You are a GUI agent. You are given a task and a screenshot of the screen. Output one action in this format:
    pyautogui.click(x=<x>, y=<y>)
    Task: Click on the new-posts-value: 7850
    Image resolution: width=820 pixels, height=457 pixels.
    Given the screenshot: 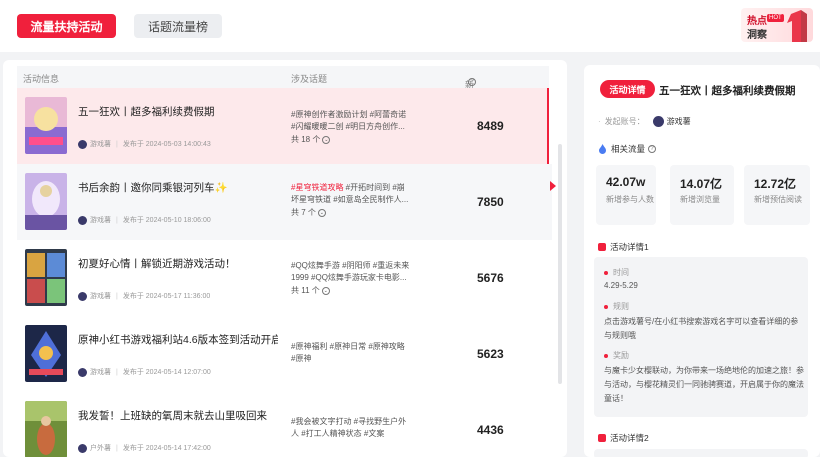 What is the action you would take?
    pyautogui.click(x=490, y=202)
    